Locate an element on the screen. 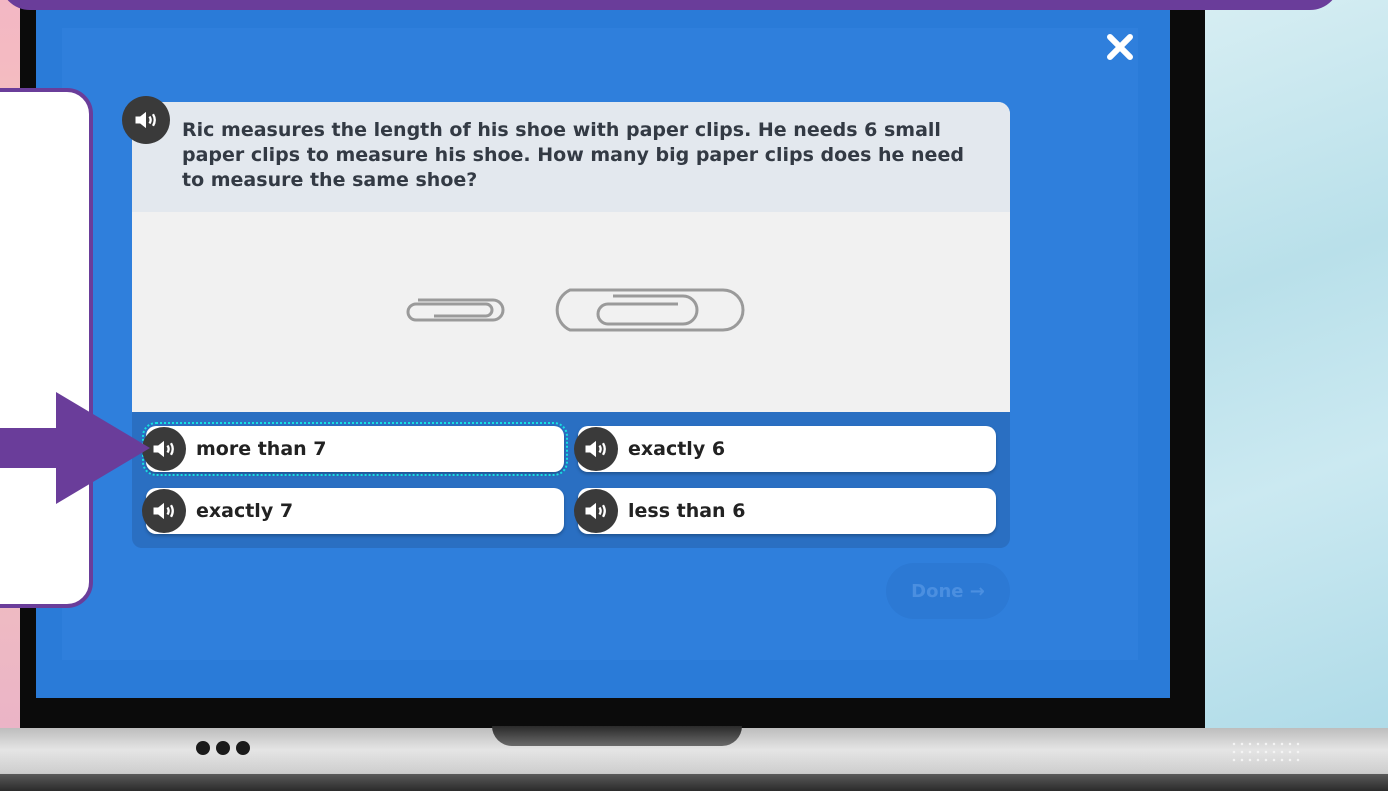 Image resolution: width=1388 pixels, height=791 pixels. close-icon is located at coordinates (1120, 47).